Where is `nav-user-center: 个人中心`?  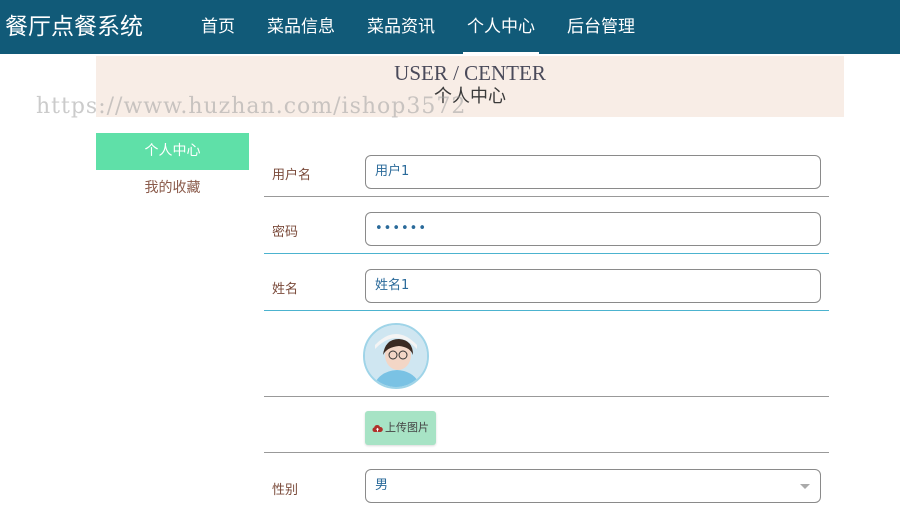 nav-user-center: 个人中心 is located at coordinates (501, 27).